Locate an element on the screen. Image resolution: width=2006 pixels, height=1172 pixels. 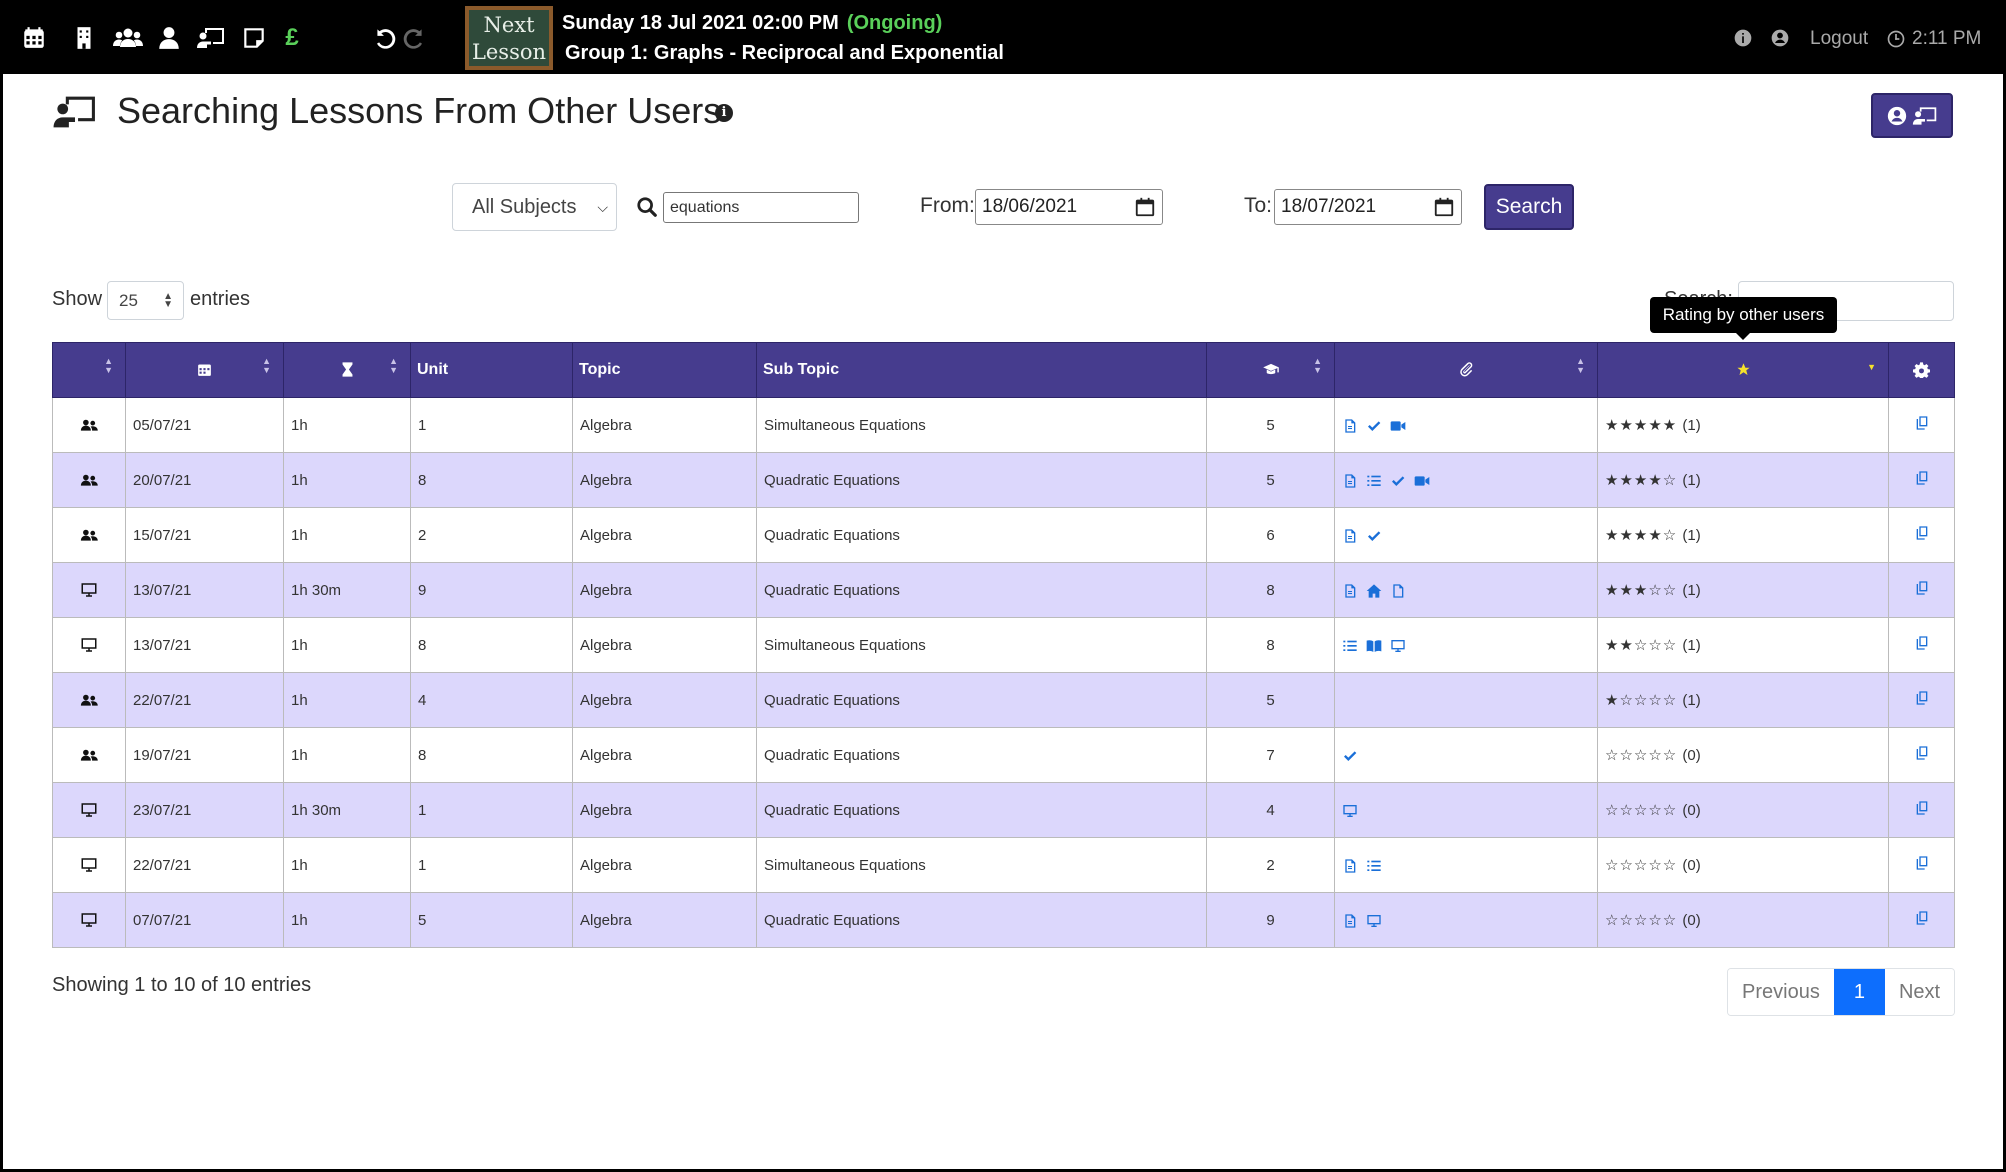
logout-link: Logout is located at coordinates (1839, 39).